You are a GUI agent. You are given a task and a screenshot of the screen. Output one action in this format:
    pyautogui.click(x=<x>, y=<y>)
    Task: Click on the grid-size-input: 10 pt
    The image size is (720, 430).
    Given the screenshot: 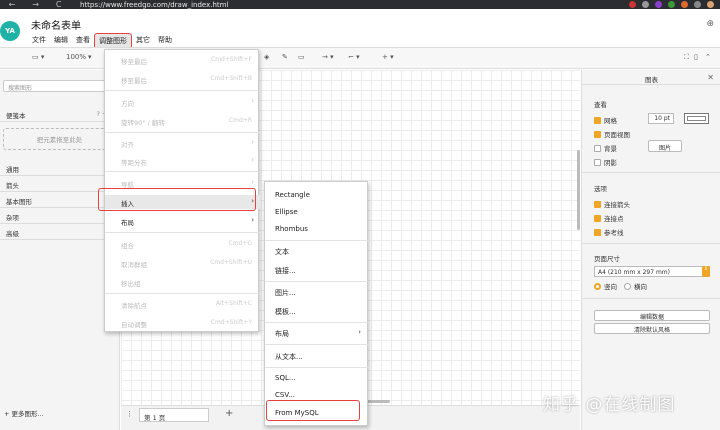 What is the action you would take?
    pyautogui.click(x=661, y=118)
    